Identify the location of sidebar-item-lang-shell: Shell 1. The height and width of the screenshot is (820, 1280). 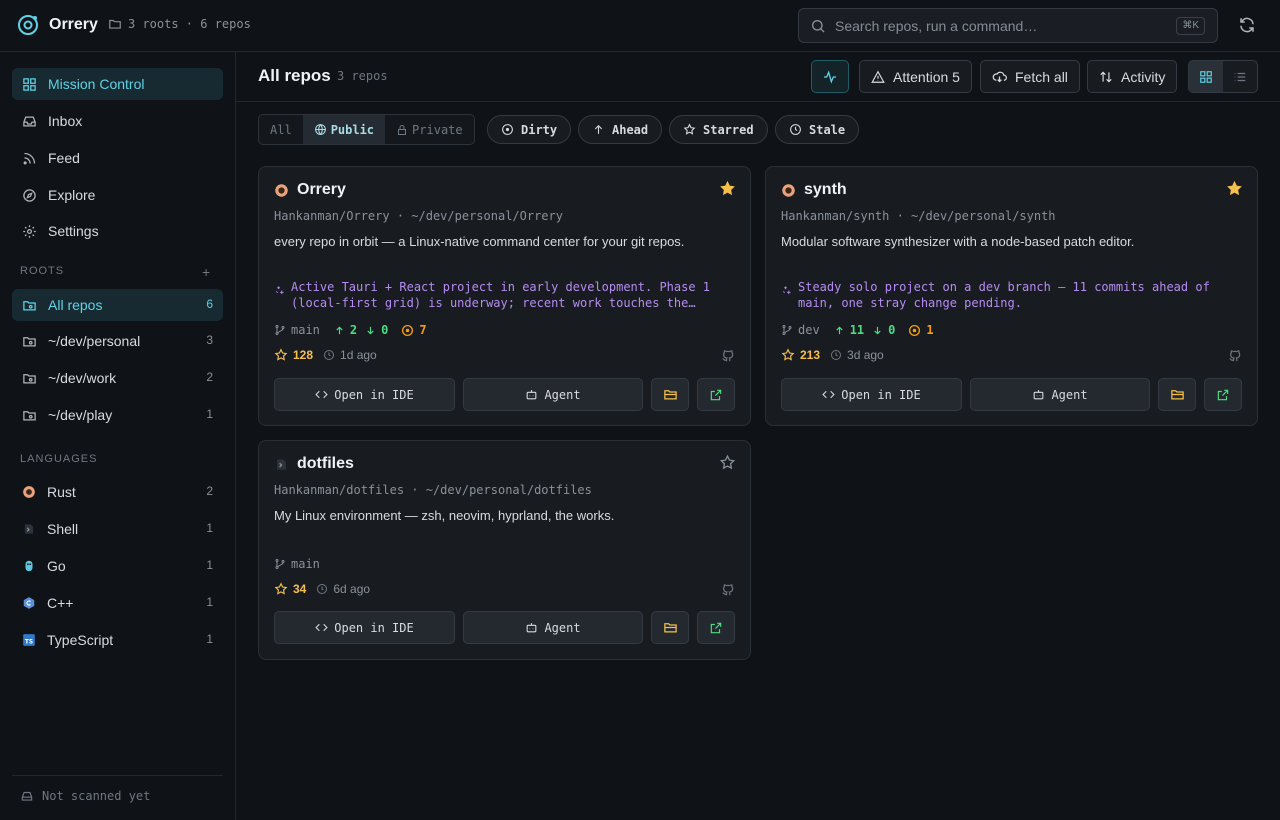
(117, 529).